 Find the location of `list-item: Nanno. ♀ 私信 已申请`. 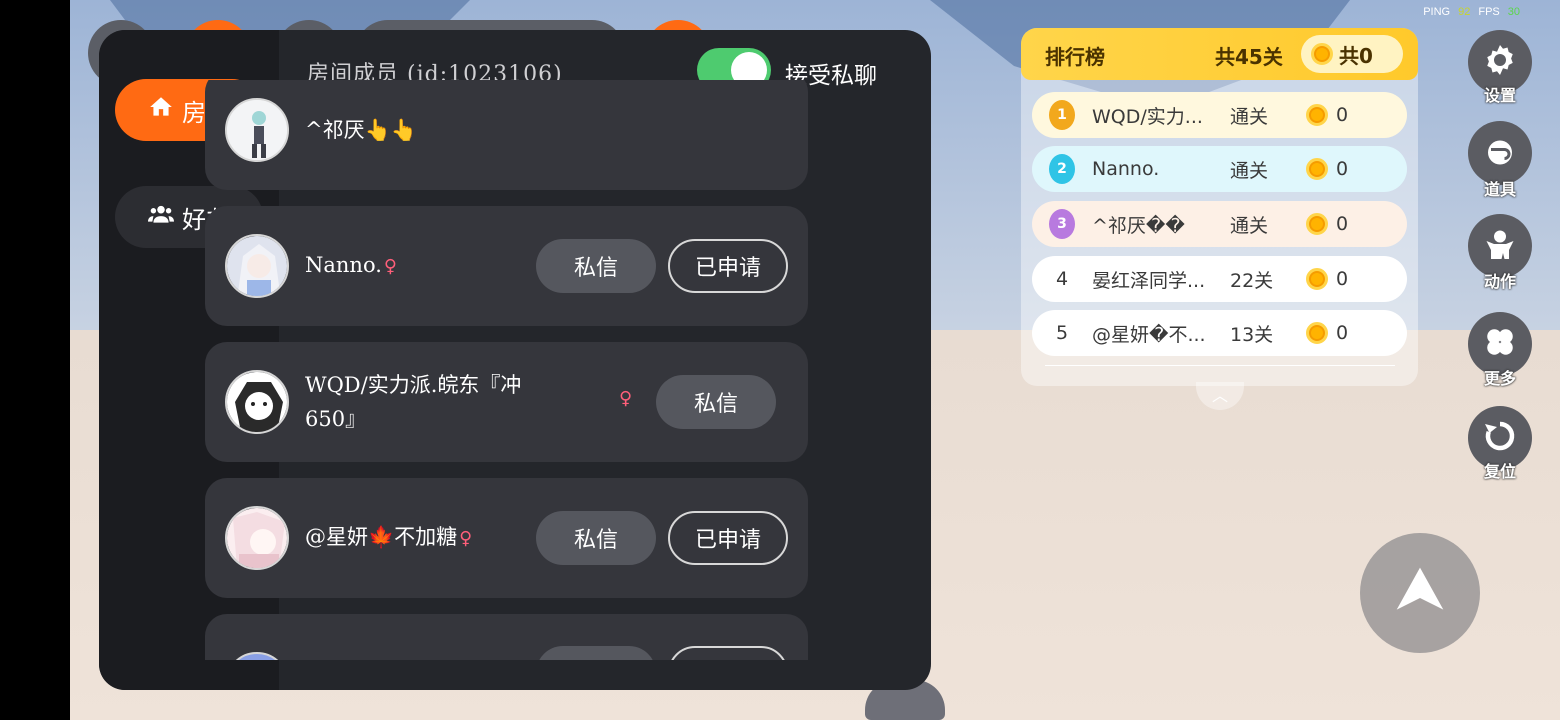

list-item: Nanno. ♀ 私信 已申请 is located at coordinates (506, 266).